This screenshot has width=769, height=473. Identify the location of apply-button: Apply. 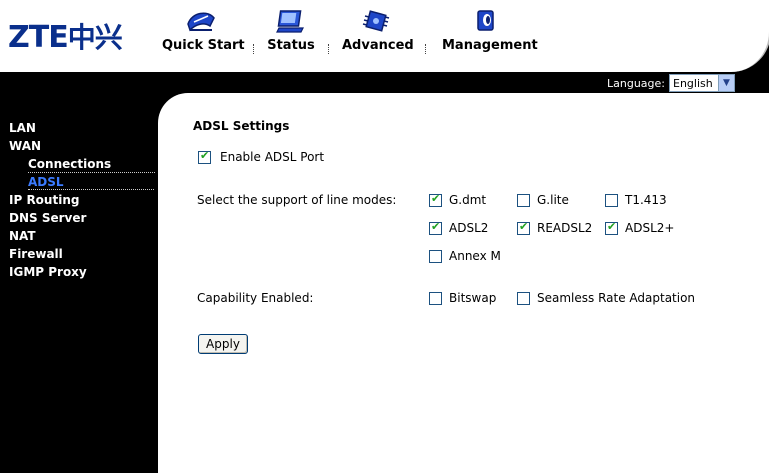
(223, 344).